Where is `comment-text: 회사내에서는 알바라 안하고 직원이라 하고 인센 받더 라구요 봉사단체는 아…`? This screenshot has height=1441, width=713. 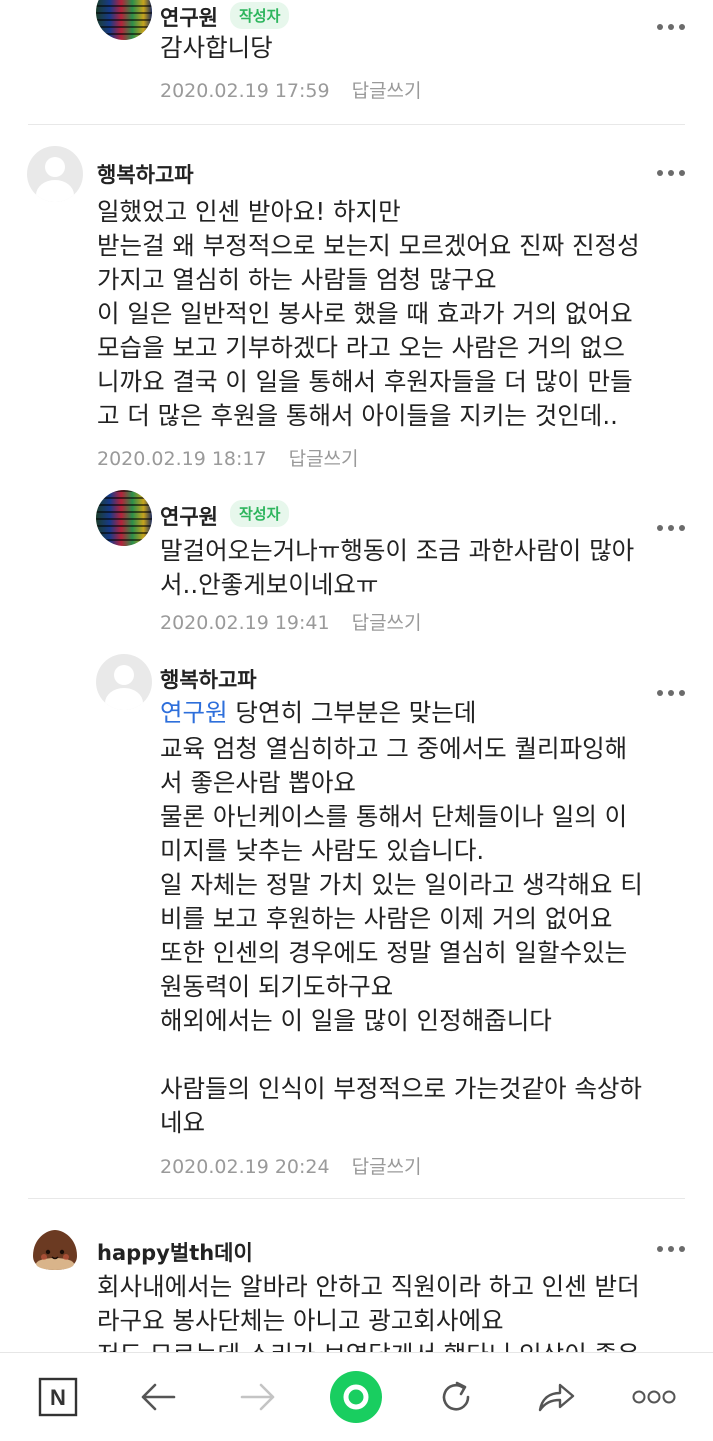
comment-text: 회사내에서는 알바라 안하고 직원이라 하고 인센 받더 라구요 봉사단체는 아… is located at coordinates (368, 1312).